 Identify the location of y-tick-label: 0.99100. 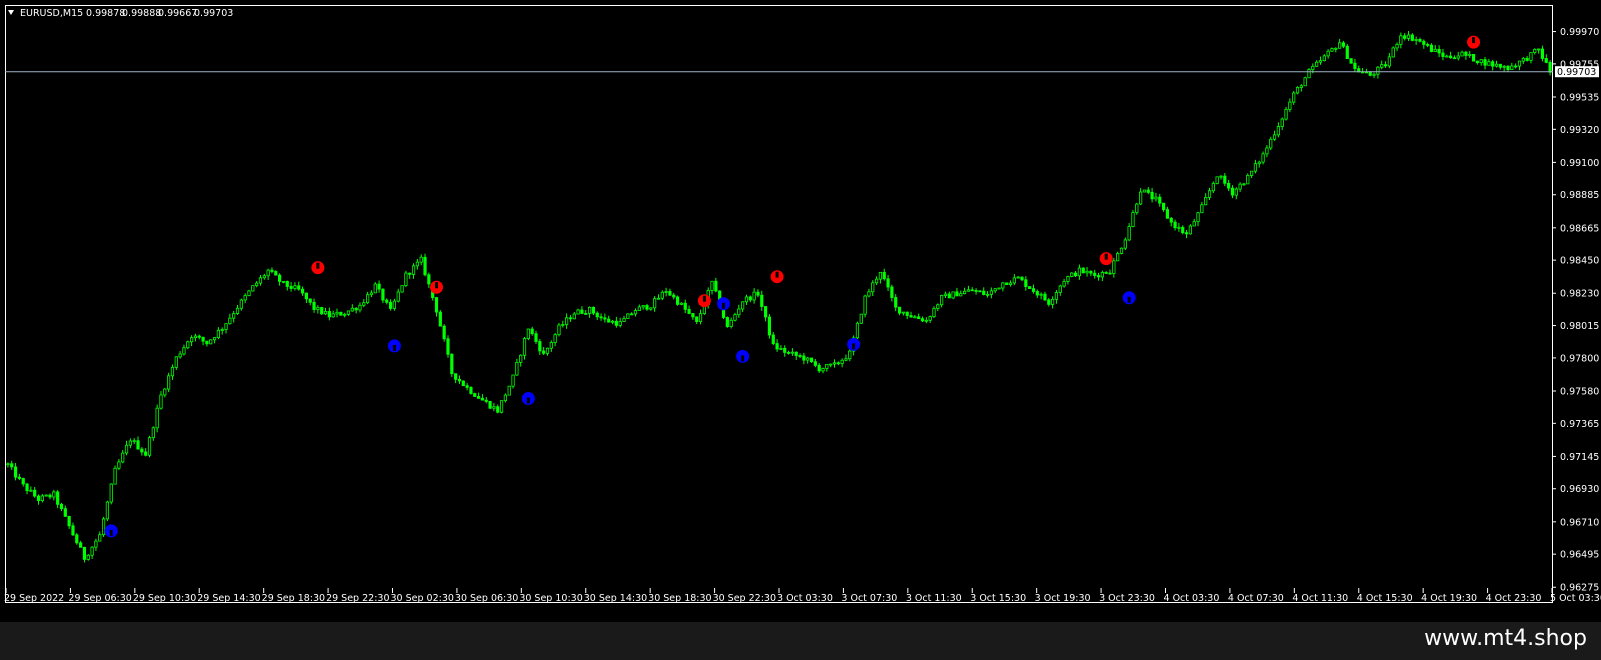
(1579, 163).